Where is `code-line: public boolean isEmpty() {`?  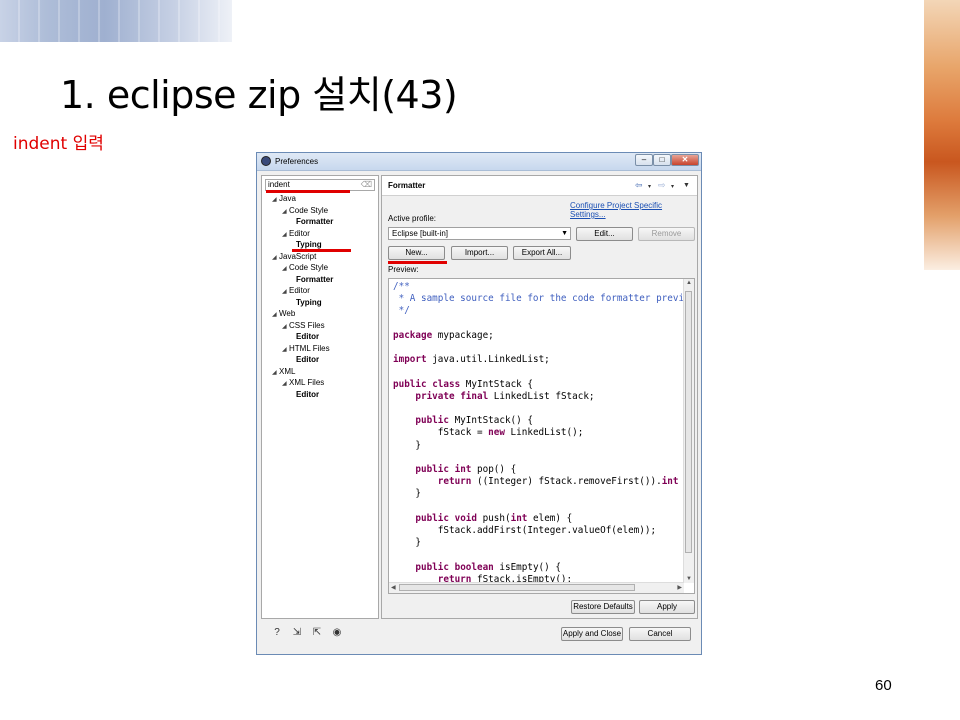 code-line: public boolean isEmpty() { is located at coordinates (488, 567).